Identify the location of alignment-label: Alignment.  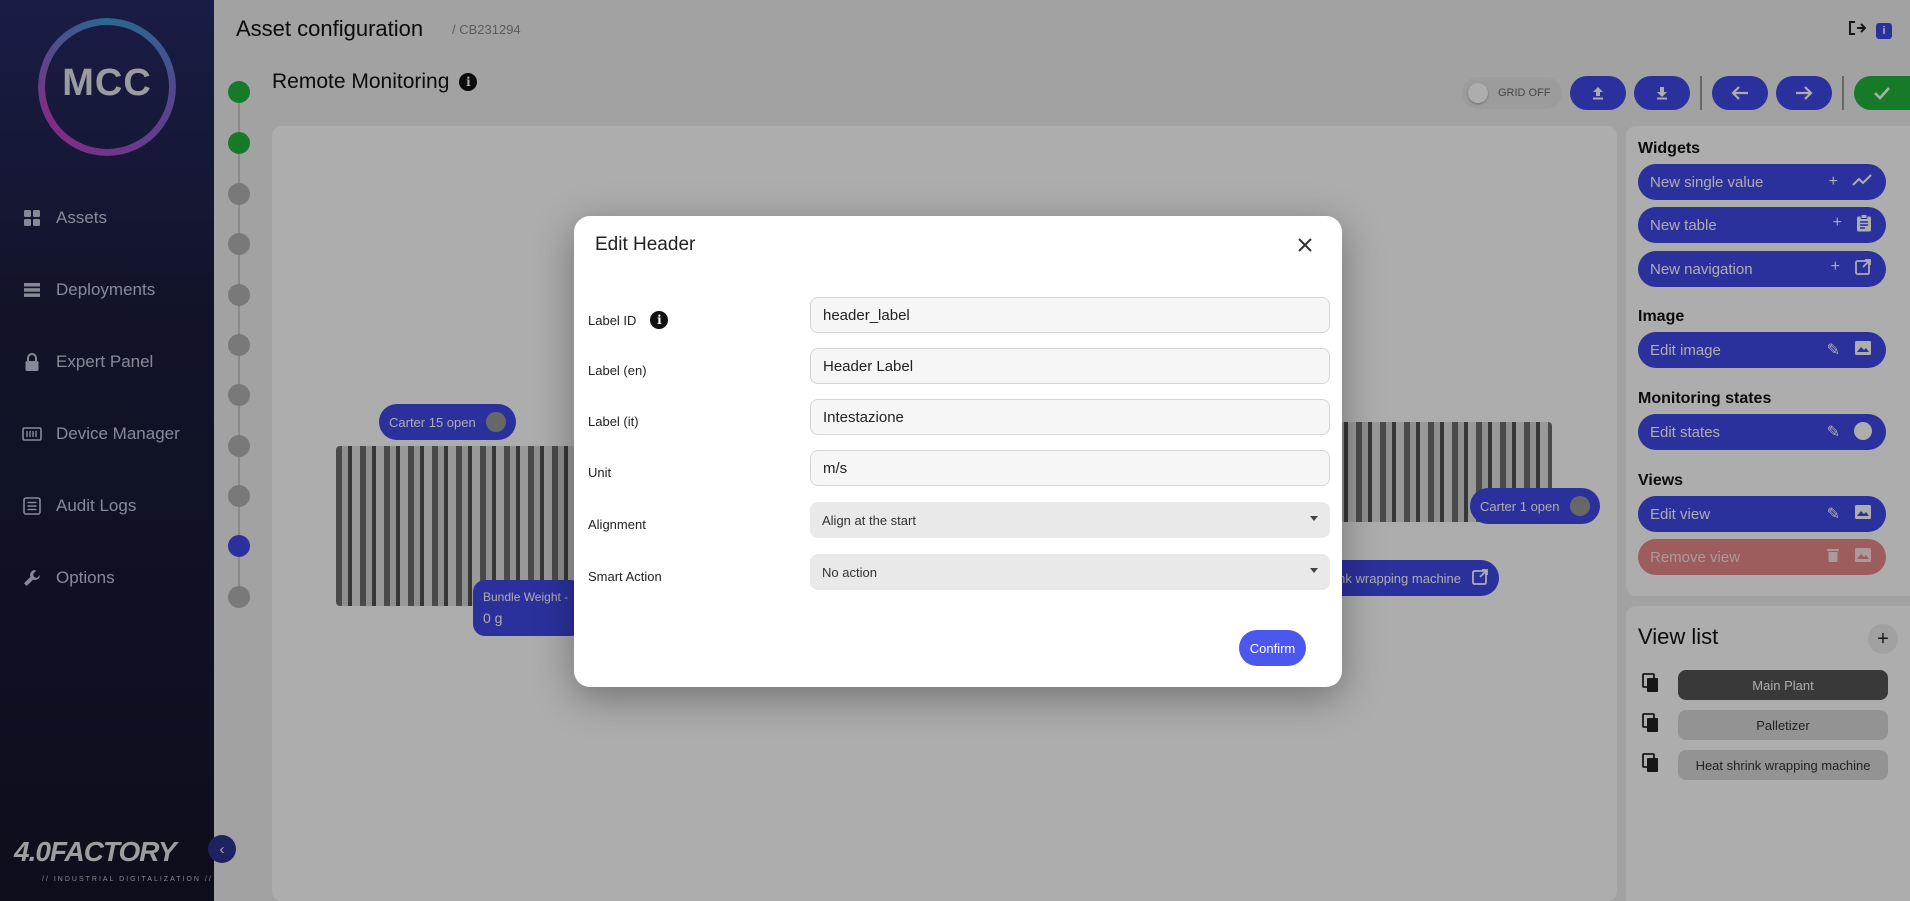
(617, 524).